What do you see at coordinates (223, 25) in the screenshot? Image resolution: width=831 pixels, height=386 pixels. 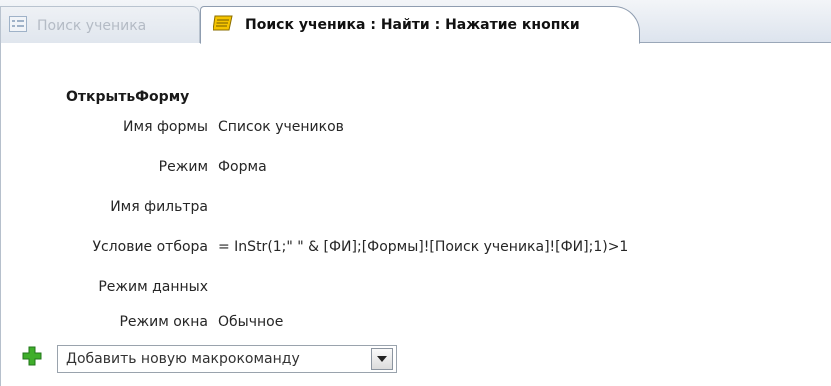 I see `macro-icon` at bounding box center [223, 25].